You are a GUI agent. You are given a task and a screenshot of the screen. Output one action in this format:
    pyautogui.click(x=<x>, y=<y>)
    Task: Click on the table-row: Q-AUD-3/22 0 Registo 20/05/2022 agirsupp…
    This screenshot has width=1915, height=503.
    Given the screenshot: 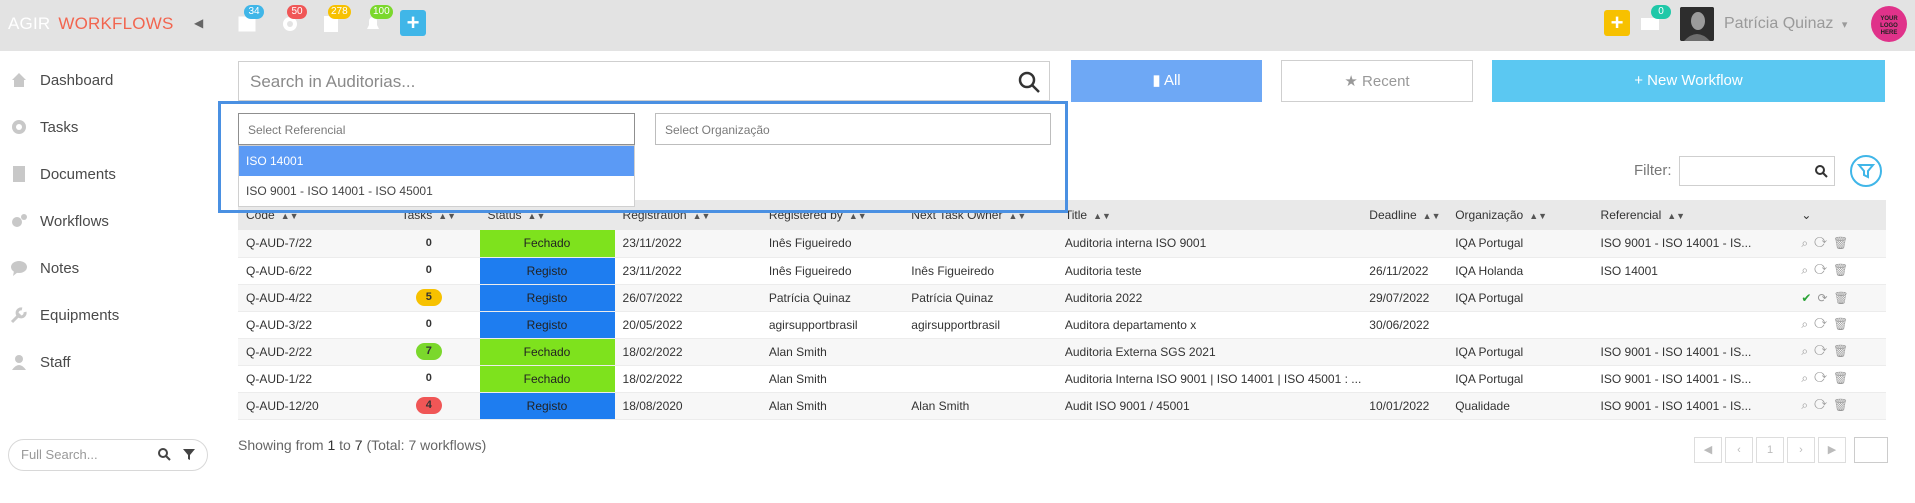 What is the action you would take?
    pyautogui.click(x=1062, y=325)
    